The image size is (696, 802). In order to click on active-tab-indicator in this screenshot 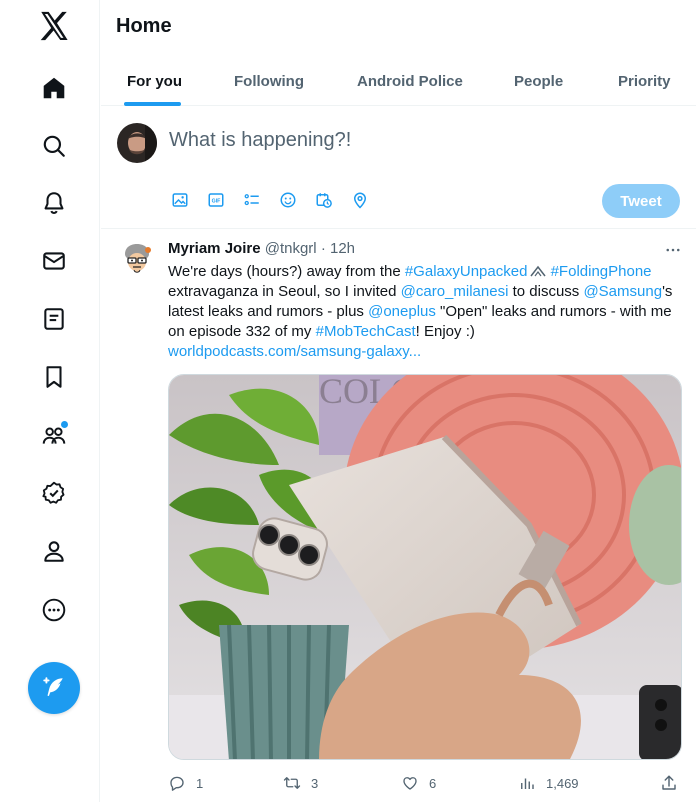, I will do `click(152, 104)`.